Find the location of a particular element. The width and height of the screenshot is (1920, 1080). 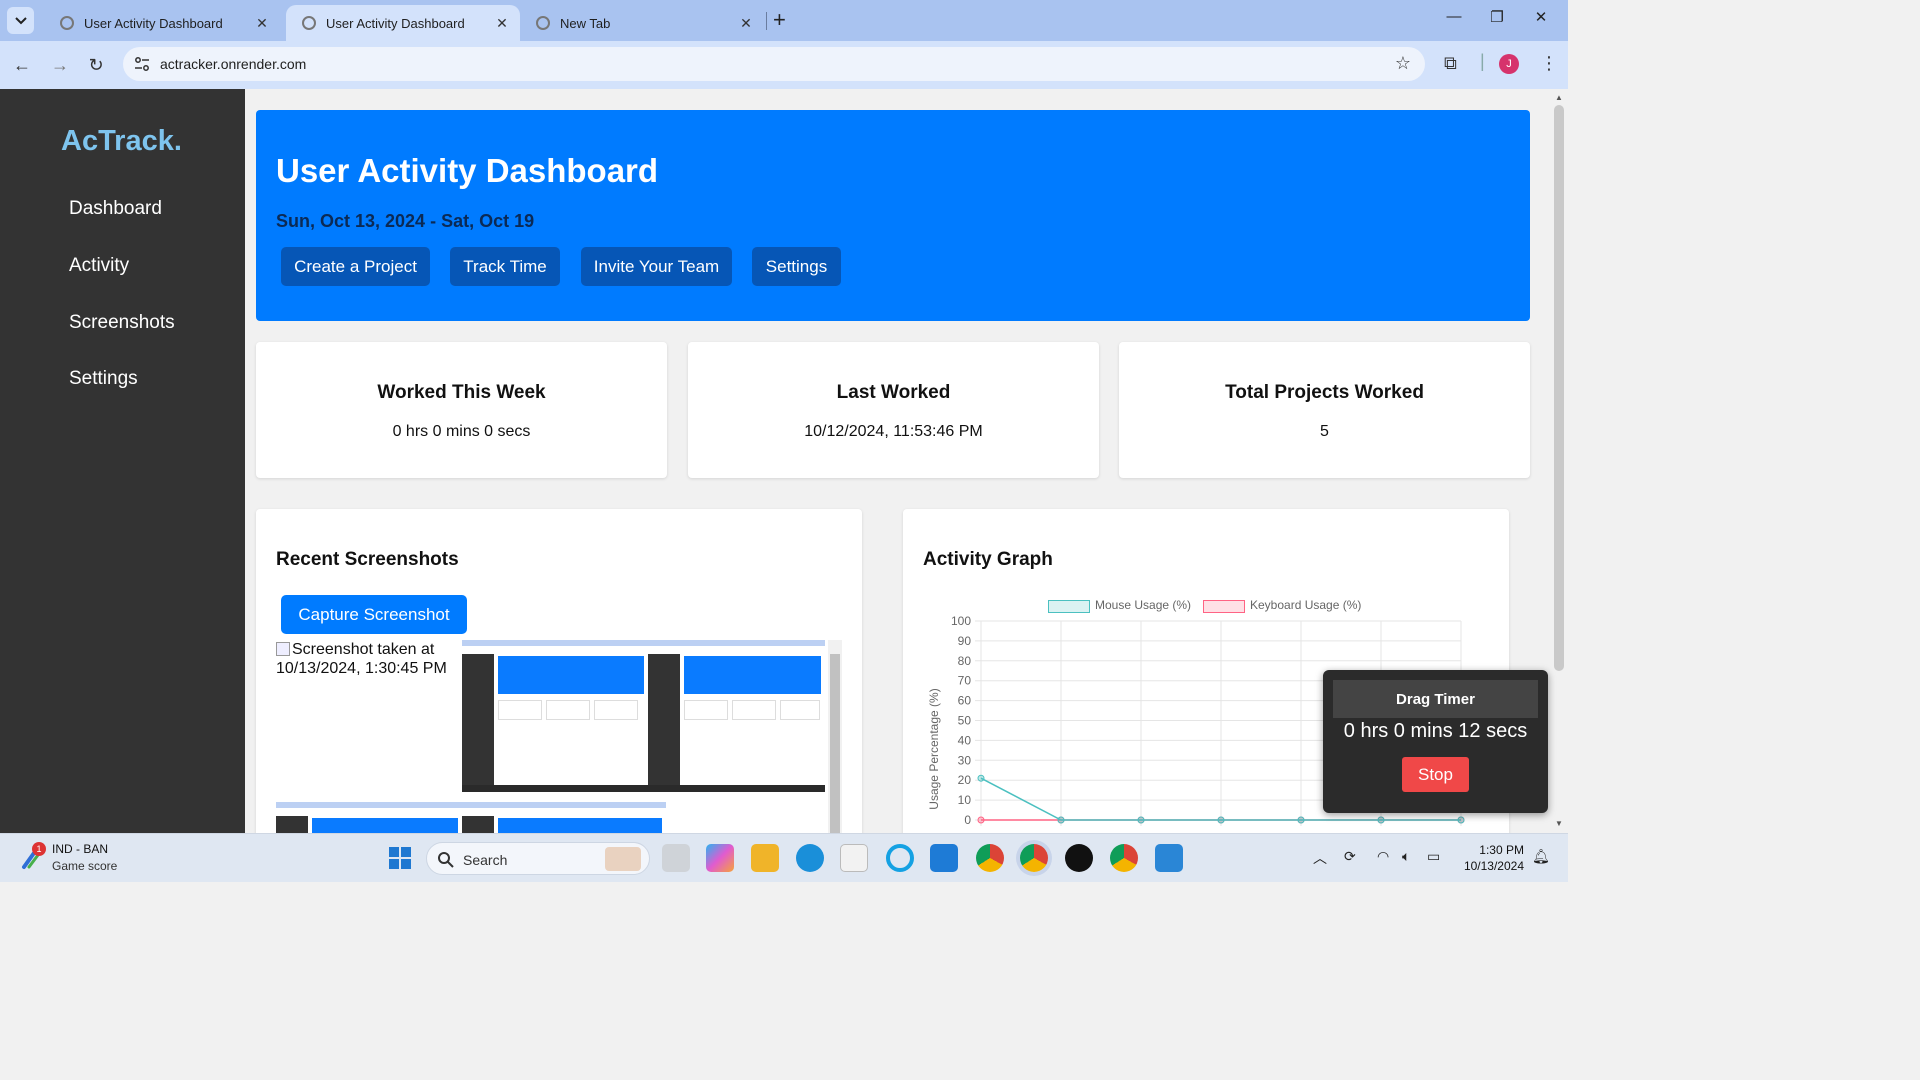

create-project-button: Create a Project is located at coordinates (355, 266).